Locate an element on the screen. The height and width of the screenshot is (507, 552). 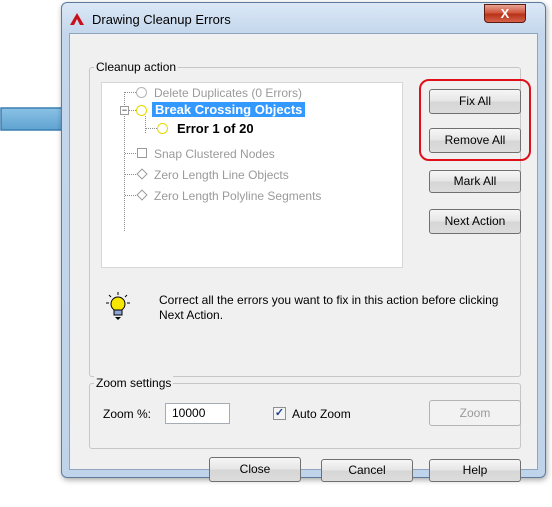
lightbulb-icon is located at coordinates (118, 306).